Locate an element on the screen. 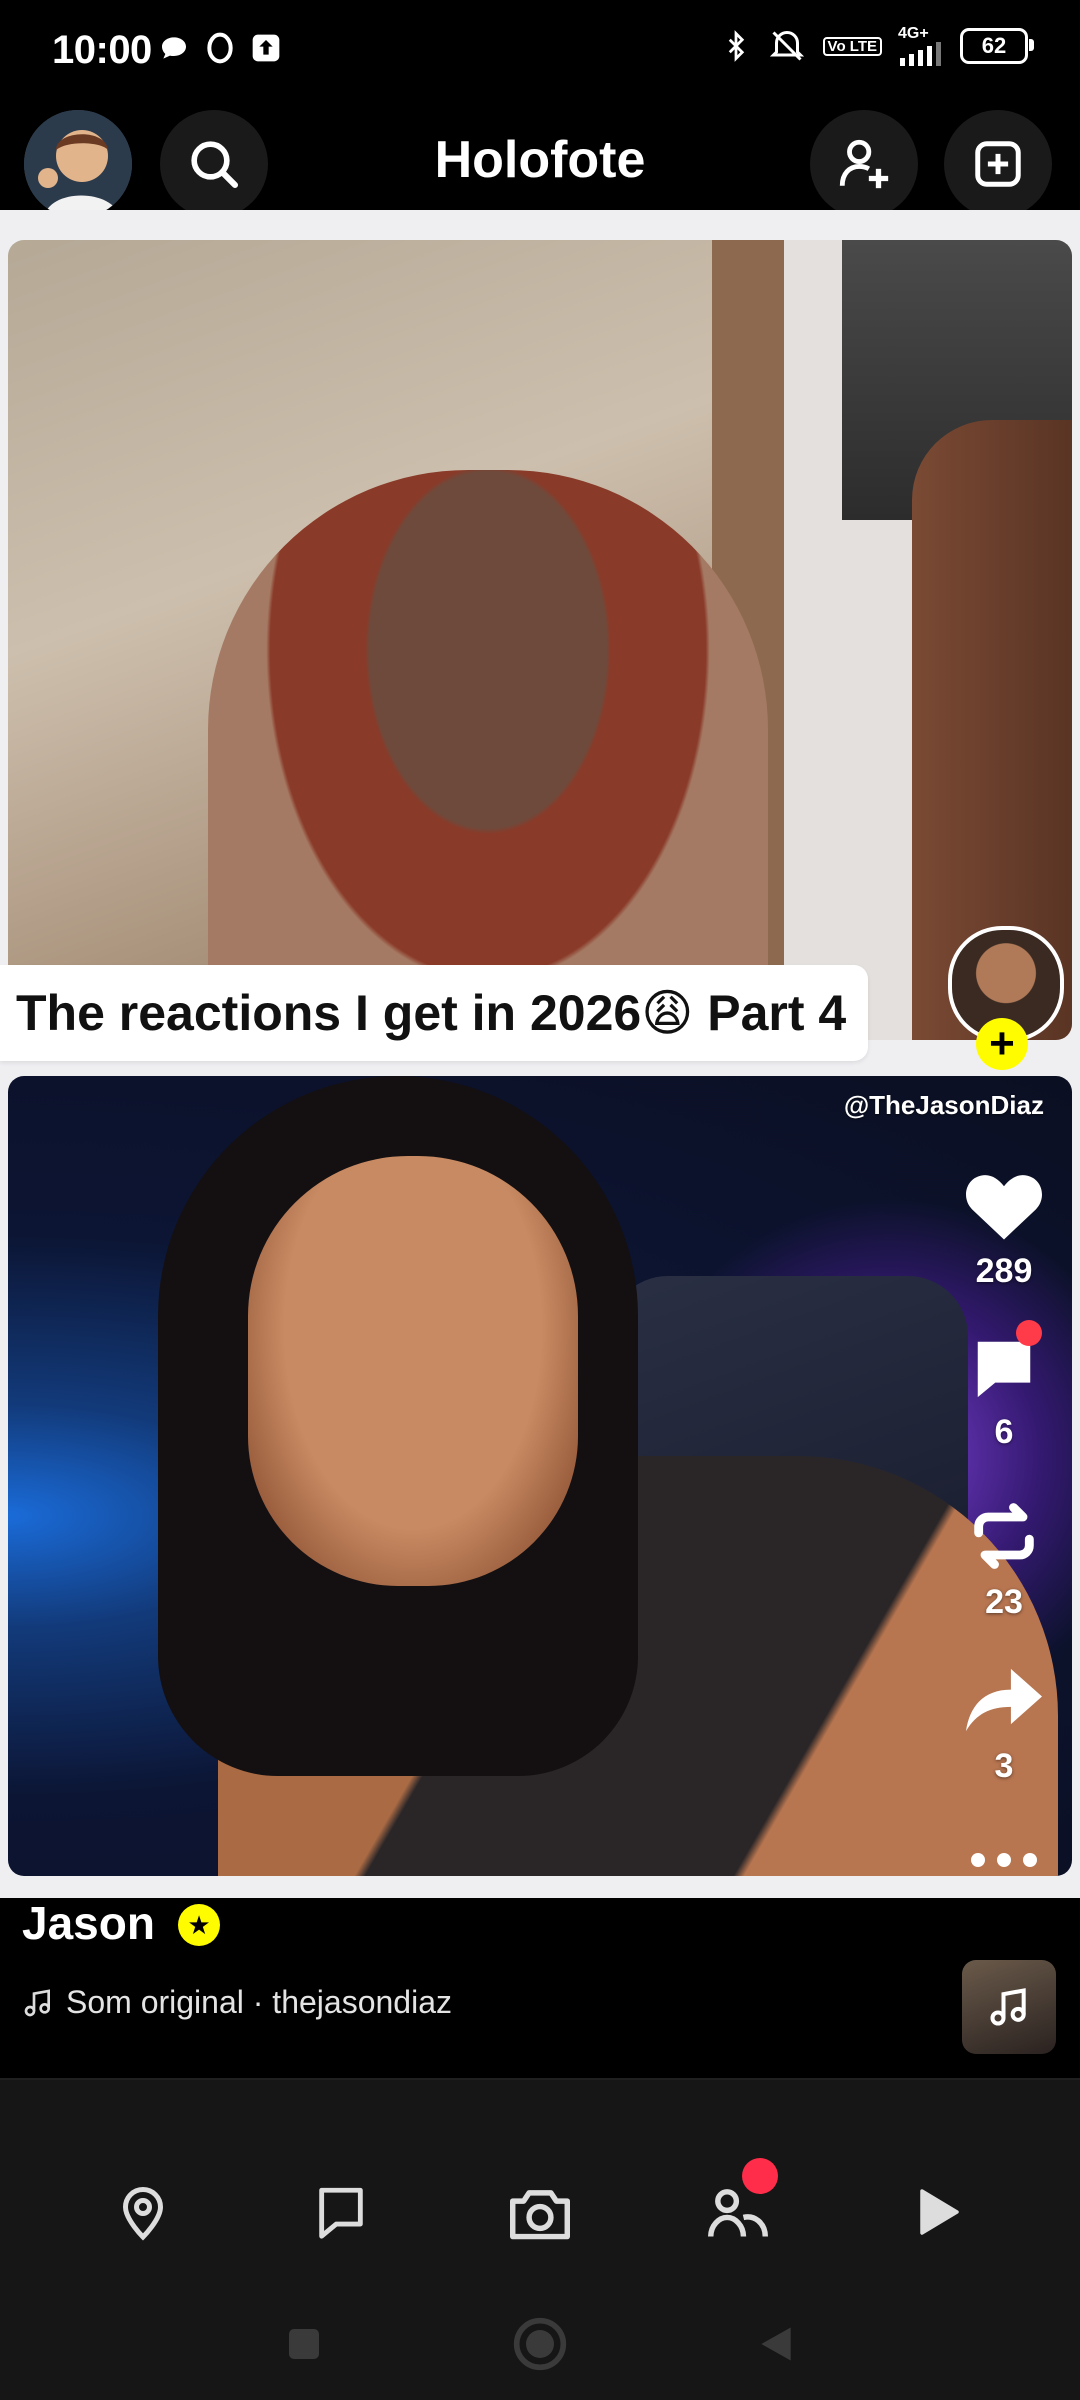 Image resolution: width=1080 pixels, height=2400 pixels. comment-action: 6 is located at coordinates (1004, 1386).